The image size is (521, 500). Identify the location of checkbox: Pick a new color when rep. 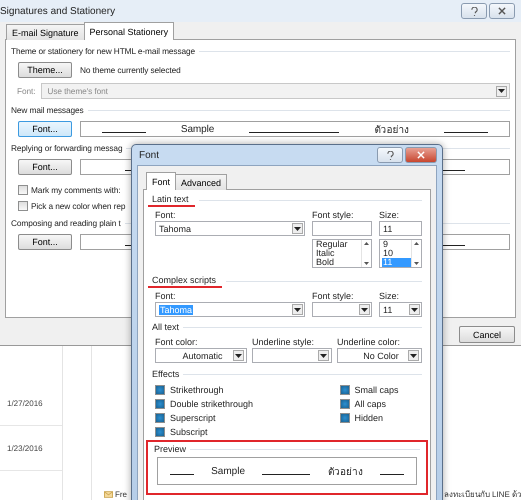
(72, 206).